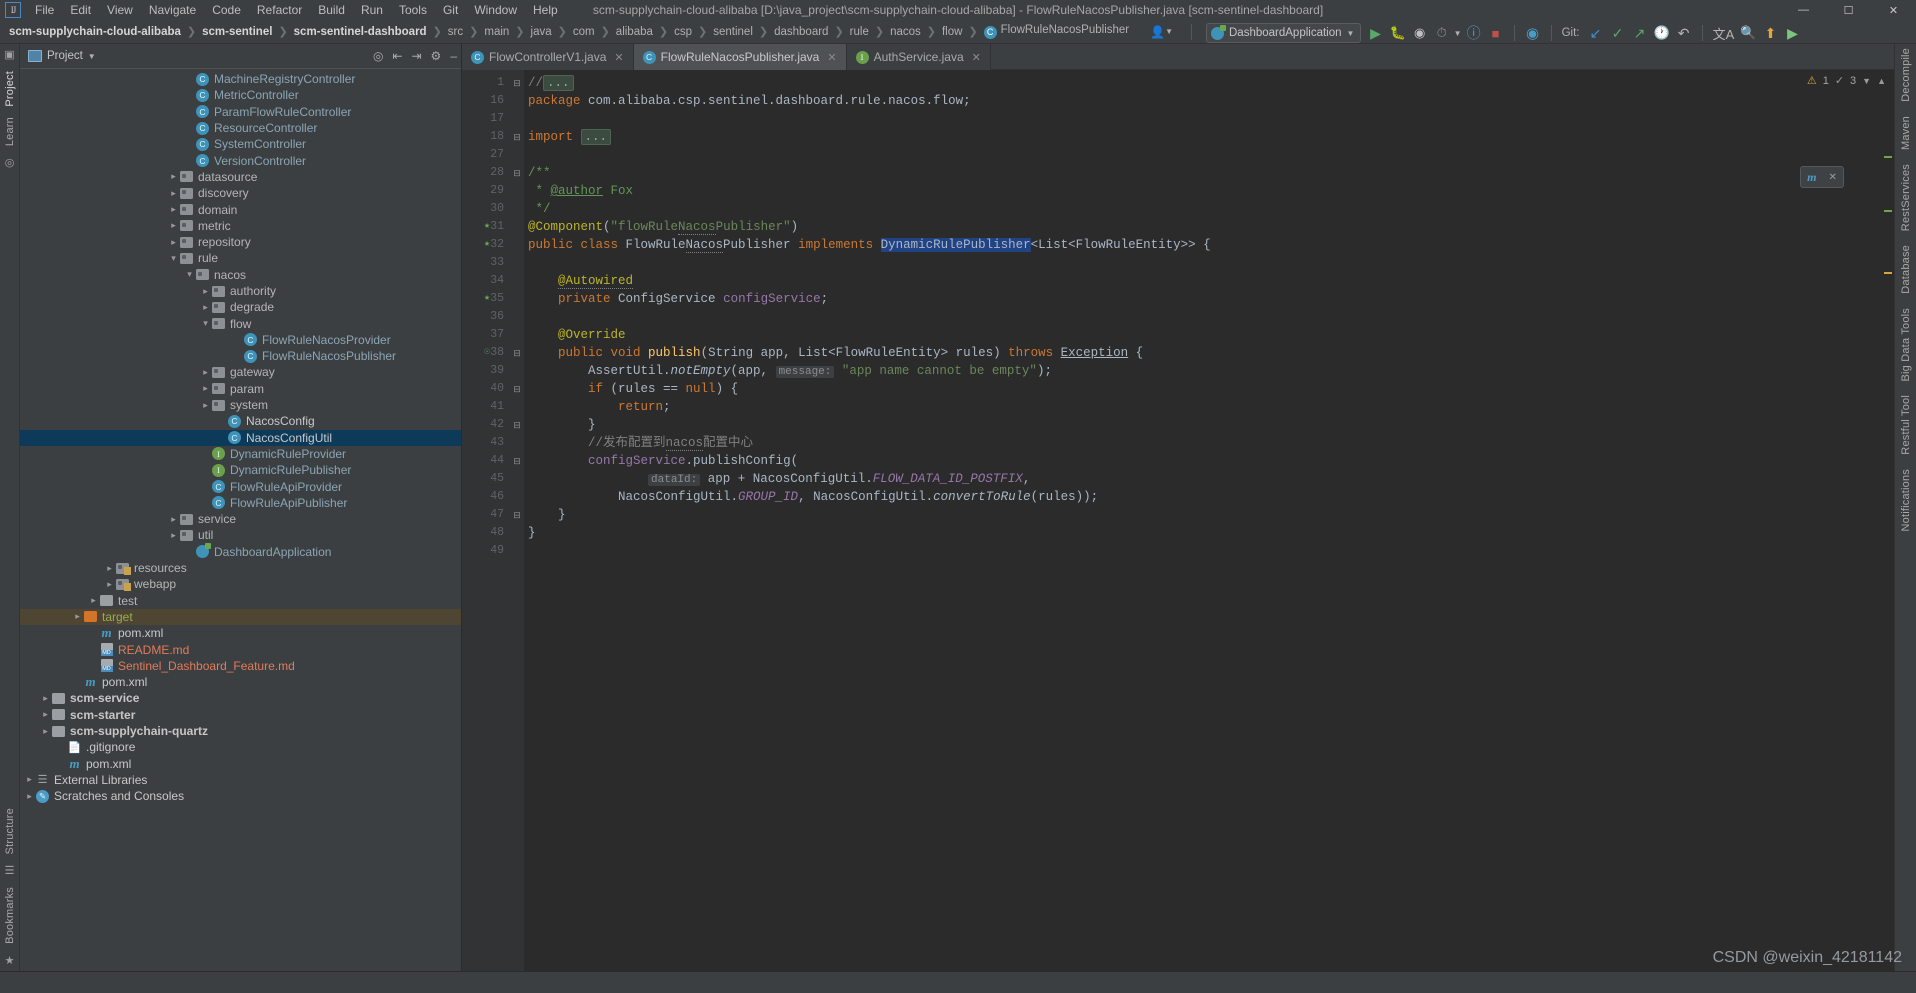 The width and height of the screenshot is (1916, 993). I want to click on sidebar-item-bookmarks: Bookmarks, so click(10, 915).